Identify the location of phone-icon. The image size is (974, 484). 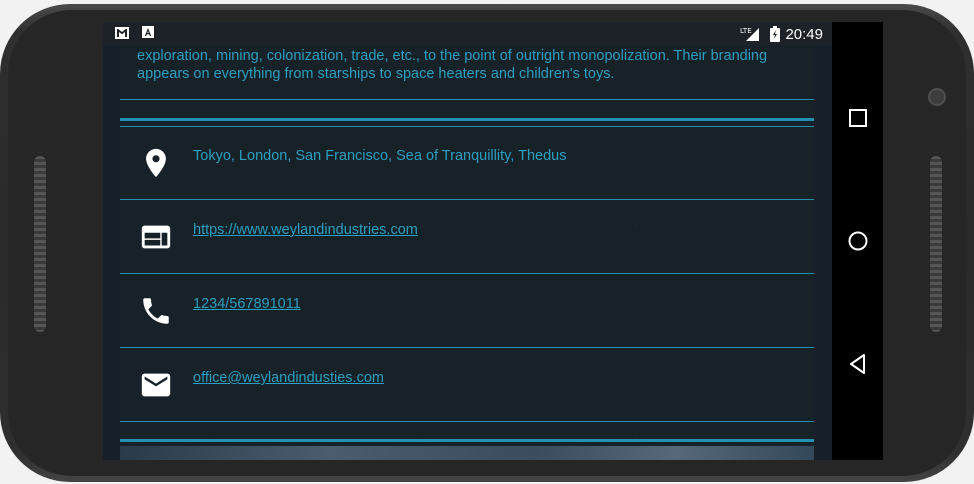
(156, 311).